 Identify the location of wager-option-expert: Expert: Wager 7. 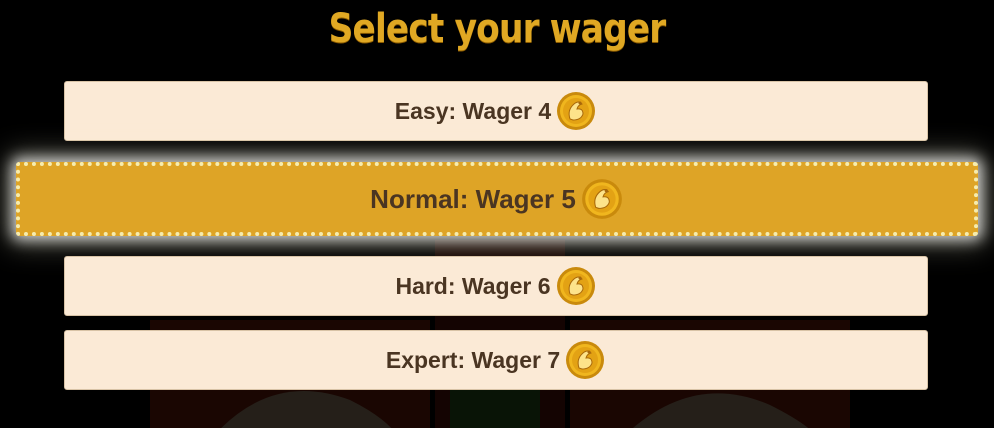
(496, 360).